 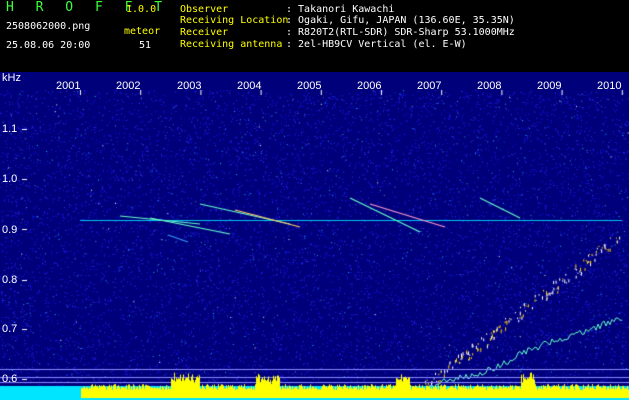 What do you see at coordinates (10, 230) in the screenshot?
I see `y-tick-label: 0.9` at bounding box center [10, 230].